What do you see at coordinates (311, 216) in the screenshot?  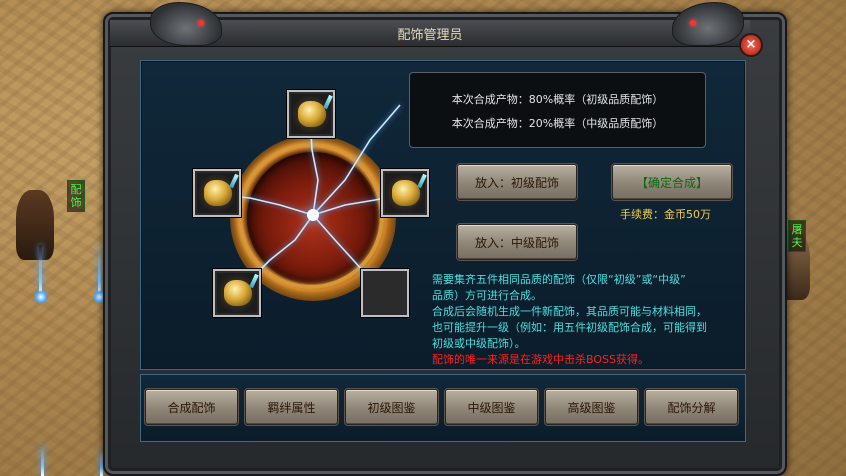 I see `synthesis-altar-rim` at bounding box center [311, 216].